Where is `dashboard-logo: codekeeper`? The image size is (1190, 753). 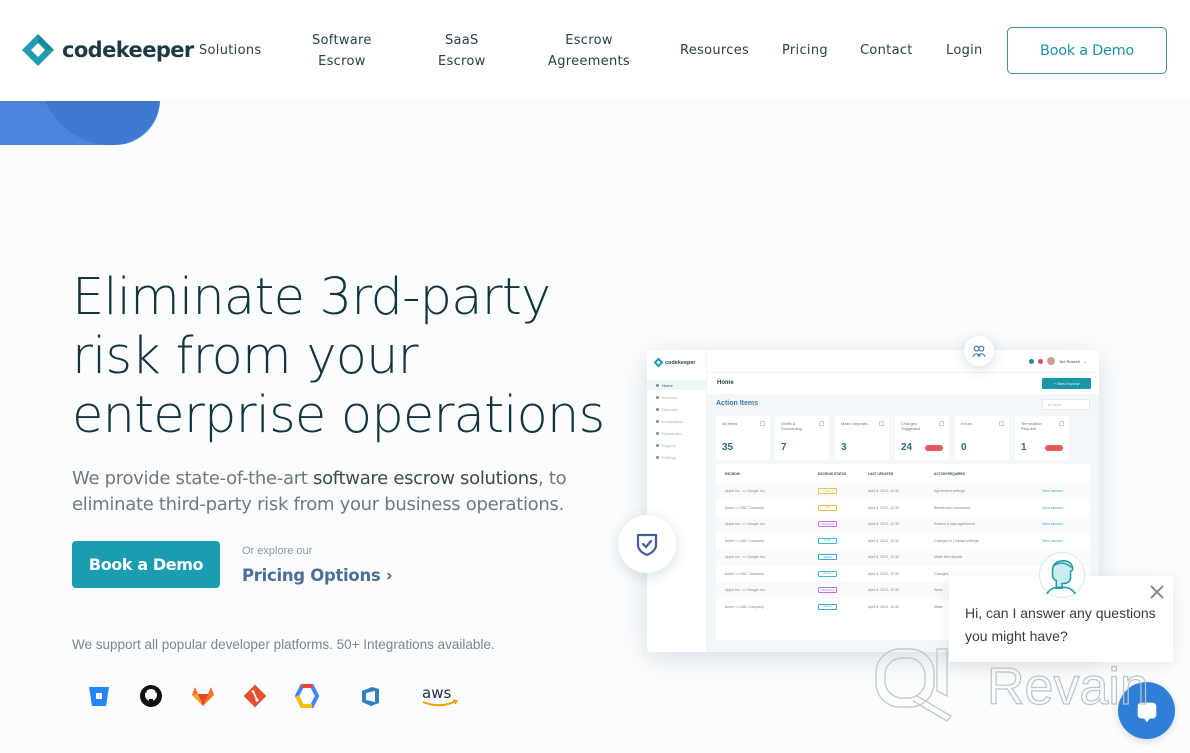 dashboard-logo: codekeeper is located at coordinates (674, 362).